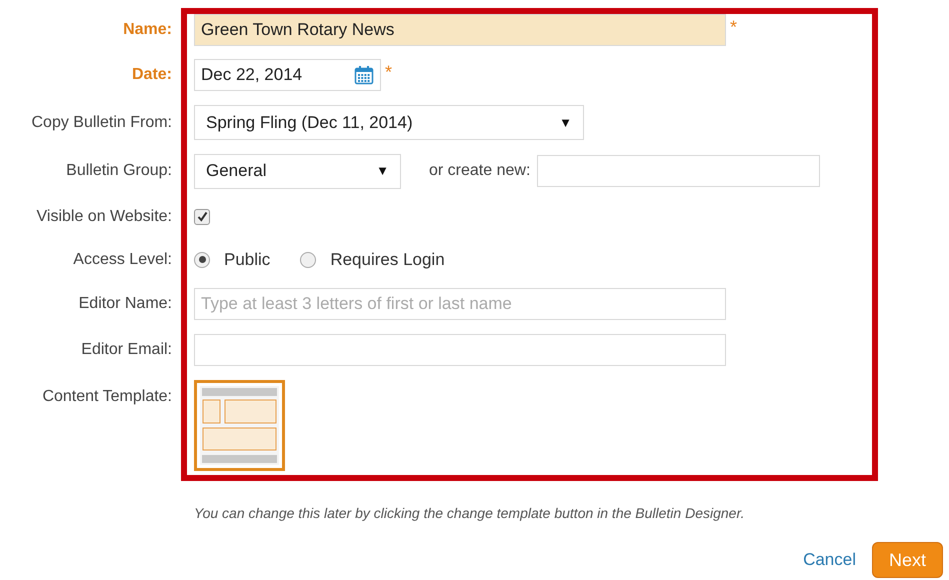 The width and height of the screenshot is (949, 580). I want to click on field-label: Bulletin Group:, so click(119, 171).